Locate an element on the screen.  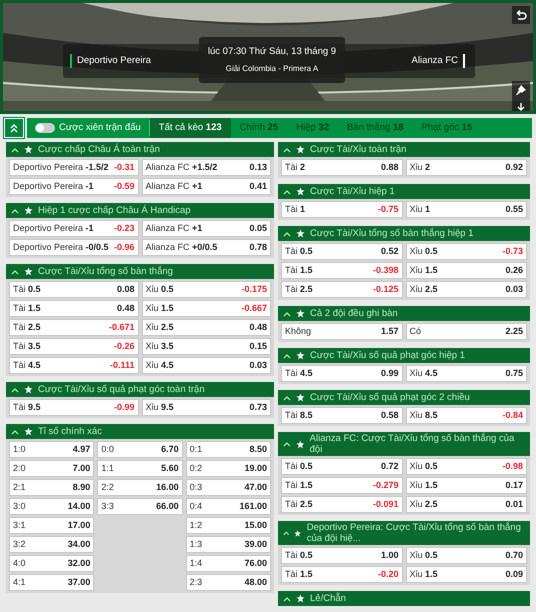
odds-button: Xỉu 1.5 -0.667 is located at coordinates (206, 308).